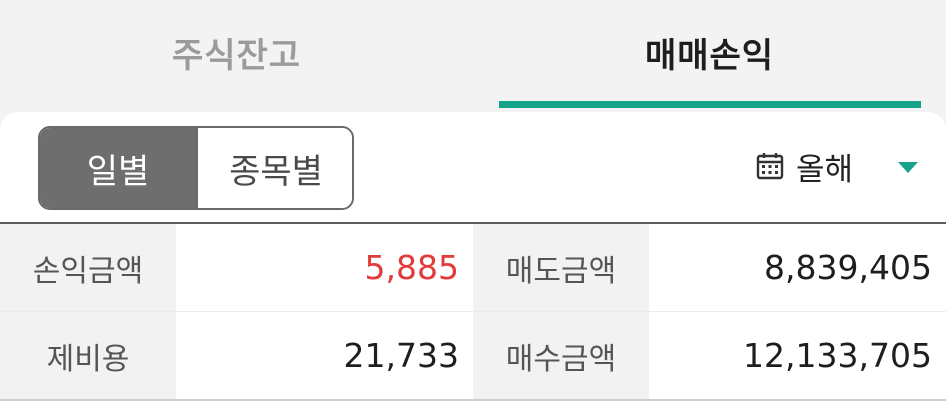  Describe the element at coordinates (709, 52) in the screenshot. I see `tab-trade-profit: 매매손익` at that location.